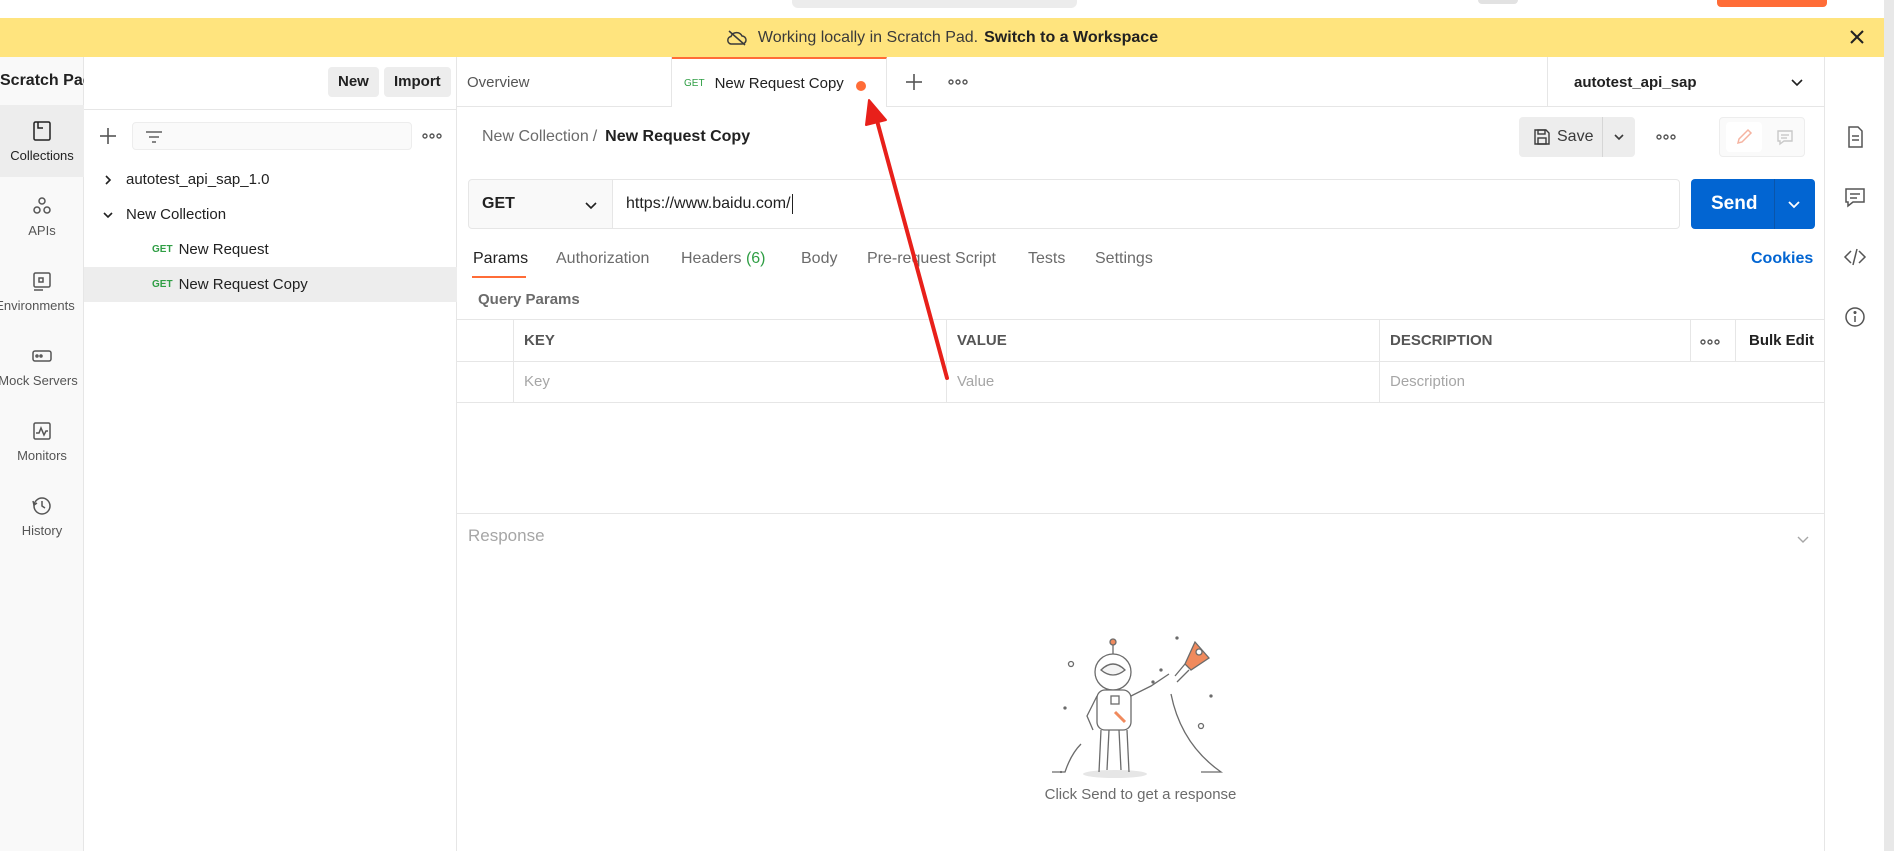 This screenshot has width=1894, height=851. I want to click on method-select: GET, so click(540, 204).